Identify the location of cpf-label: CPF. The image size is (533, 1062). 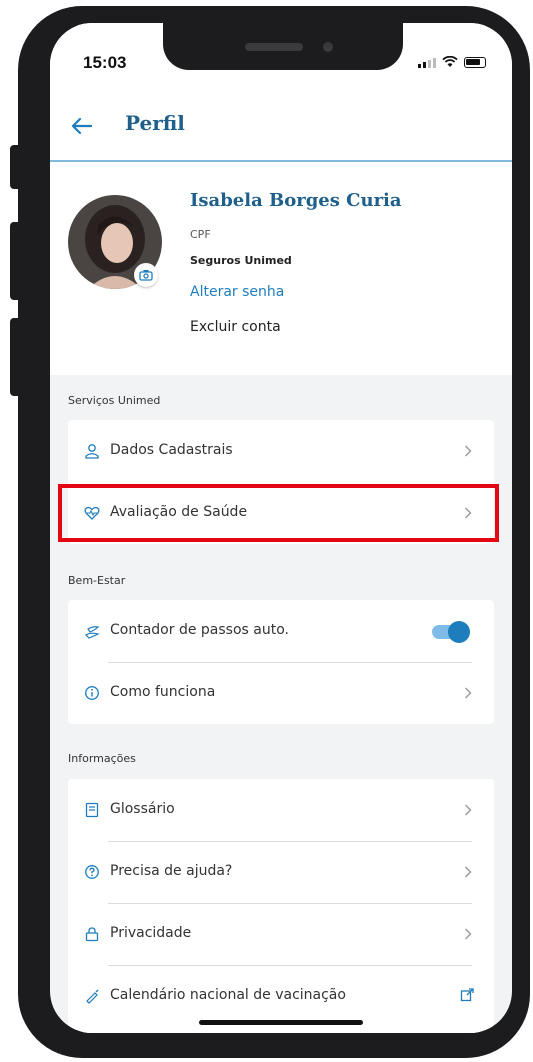
(200, 234).